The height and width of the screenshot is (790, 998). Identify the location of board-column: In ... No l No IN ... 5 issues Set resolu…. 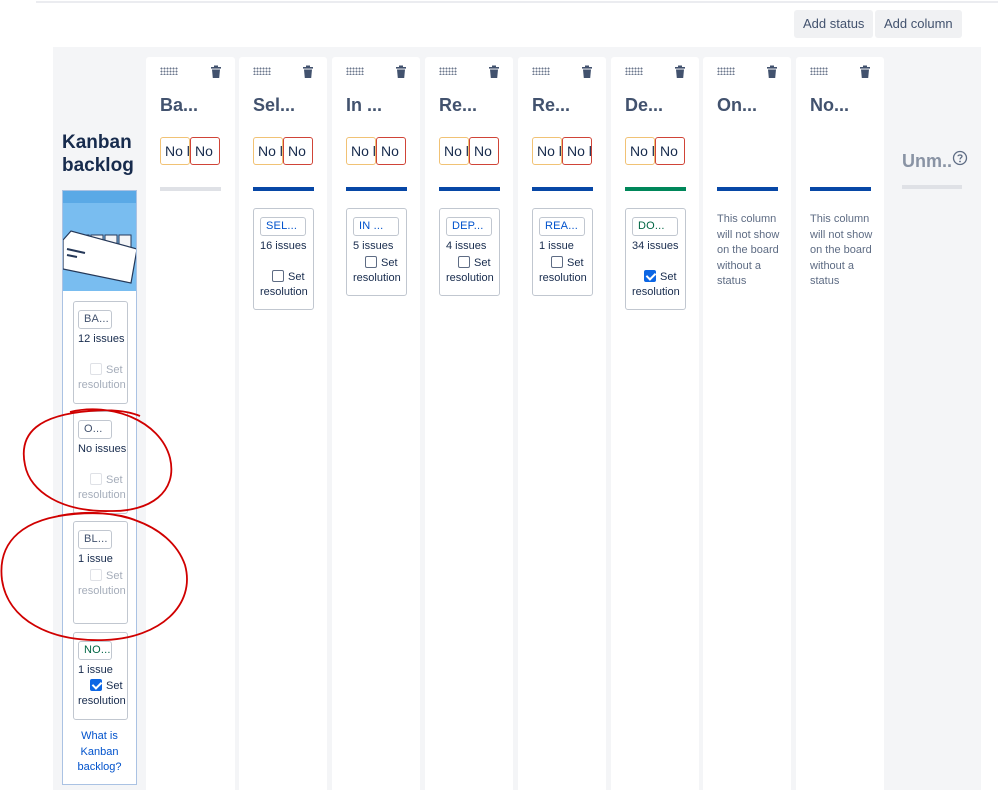
(376, 423).